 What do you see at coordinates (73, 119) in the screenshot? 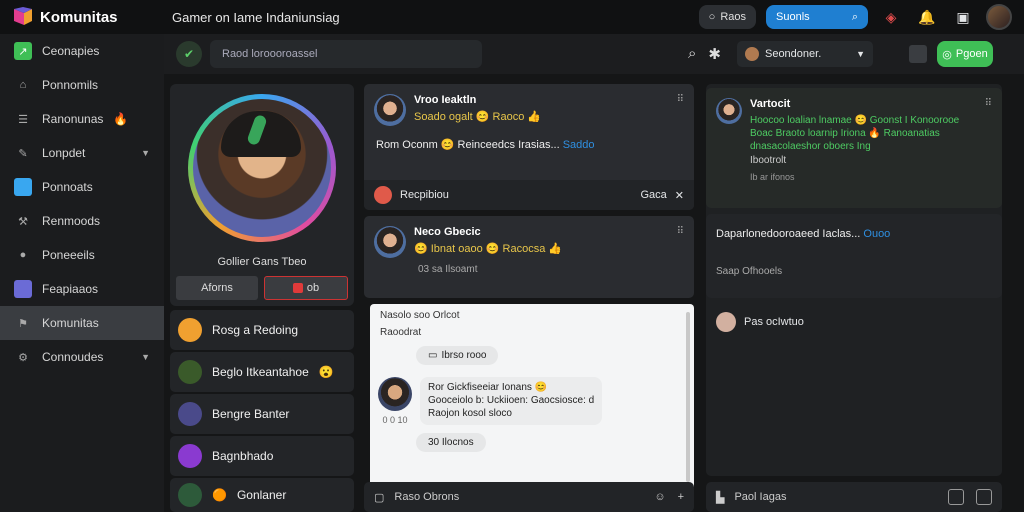
I see `sidebar-item-label: Ranonunas` at bounding box center [73, 119].